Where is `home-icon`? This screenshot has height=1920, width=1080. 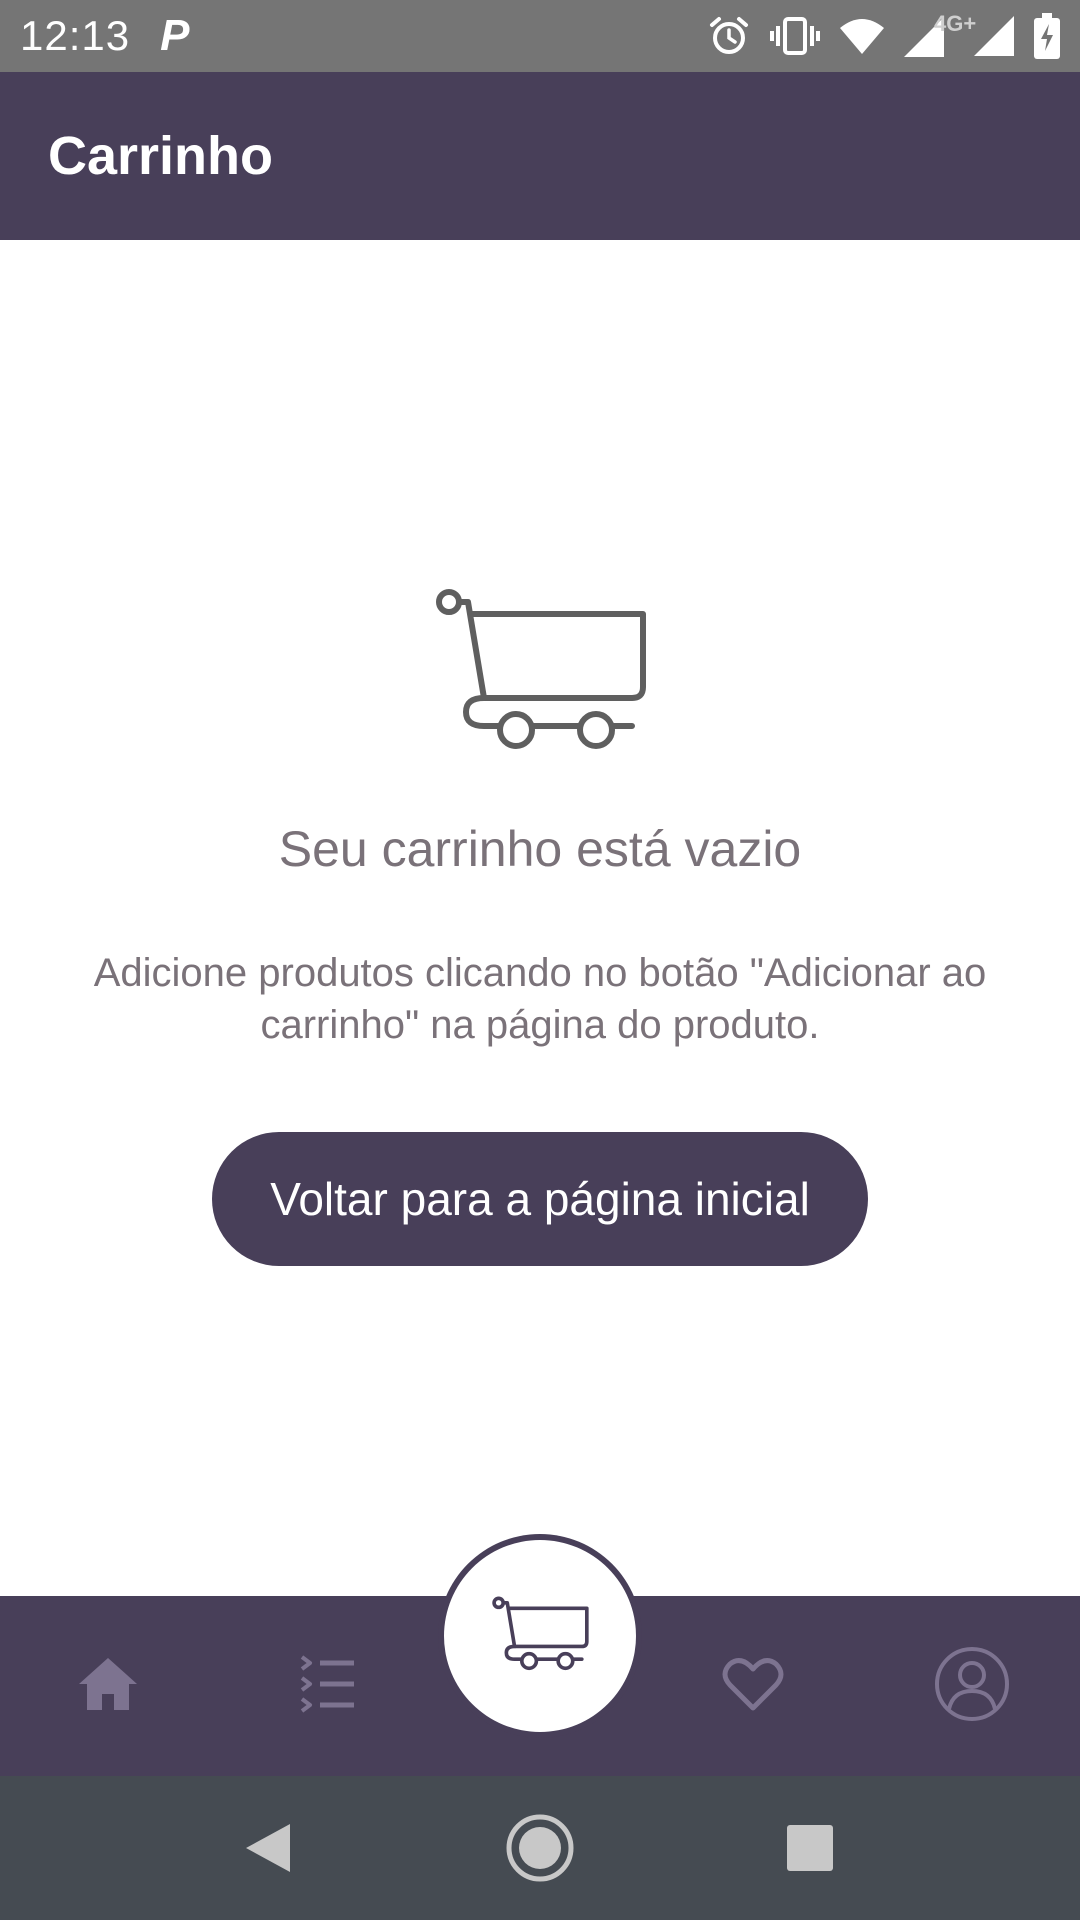
home-icon is located at coordinates (108, 1684).